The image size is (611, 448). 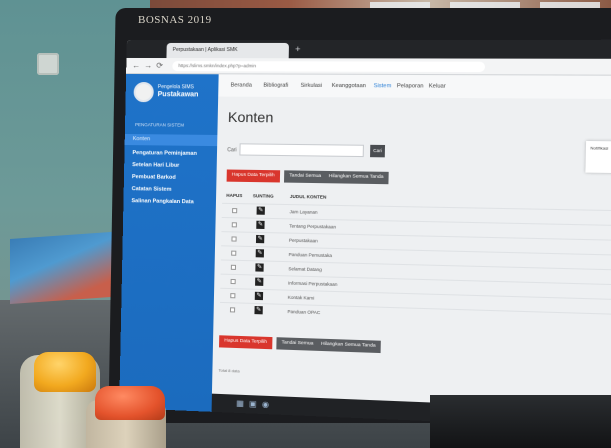 What do you see at coordinates (298, 49) in the screenshot?
I see `new-tab-icon: +` at bounding box center [298, 49].